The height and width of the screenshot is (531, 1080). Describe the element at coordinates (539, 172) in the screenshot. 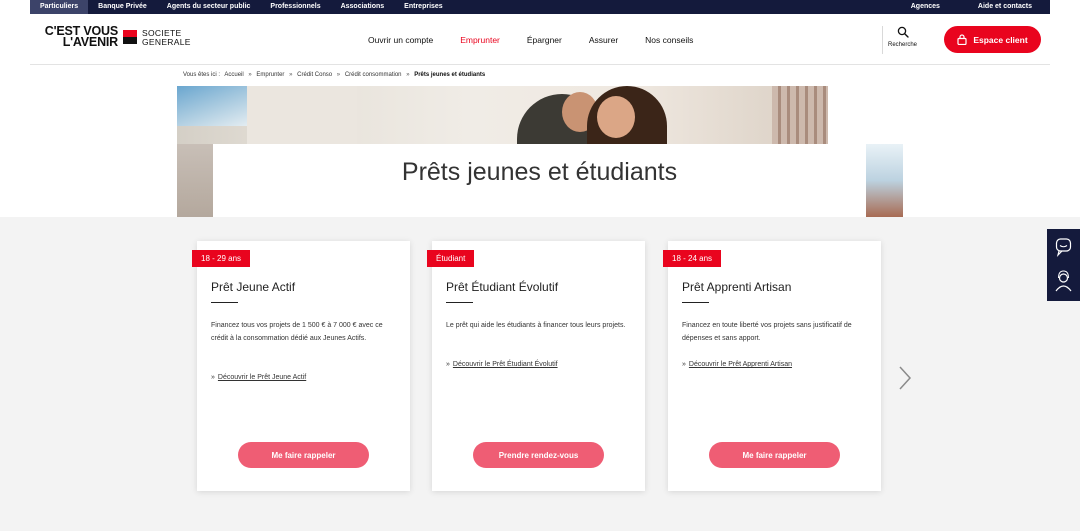

I see `page-title: Prêts jeunes et étudiants` at that location.